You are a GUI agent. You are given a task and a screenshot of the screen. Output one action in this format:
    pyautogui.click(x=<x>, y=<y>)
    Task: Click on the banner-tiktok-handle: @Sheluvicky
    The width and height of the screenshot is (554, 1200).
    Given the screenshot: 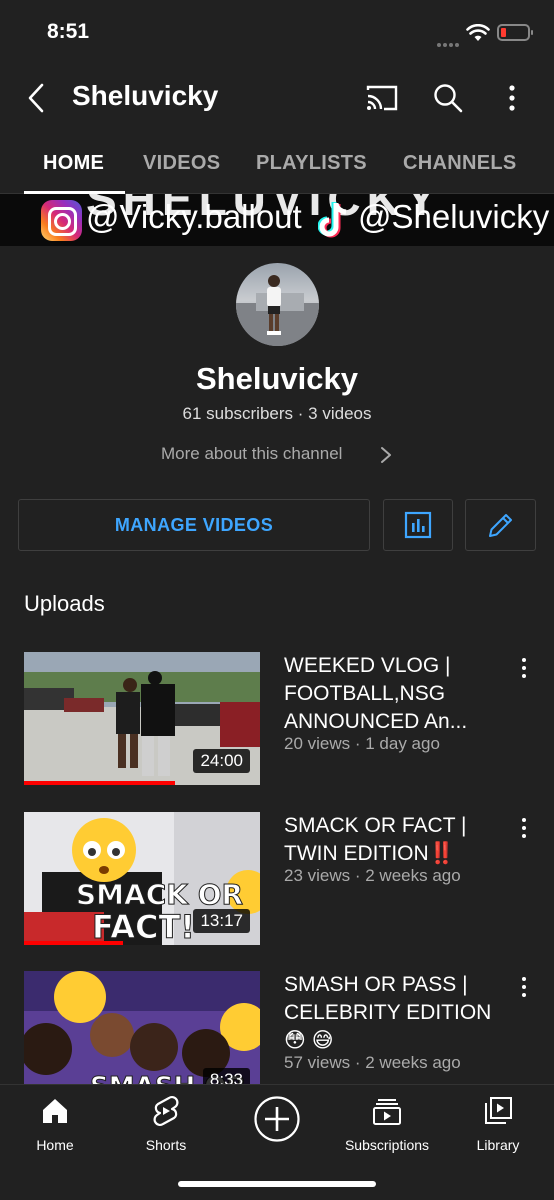 What is the action you would take?
    pyautogui.click(x=454, y=216)
    